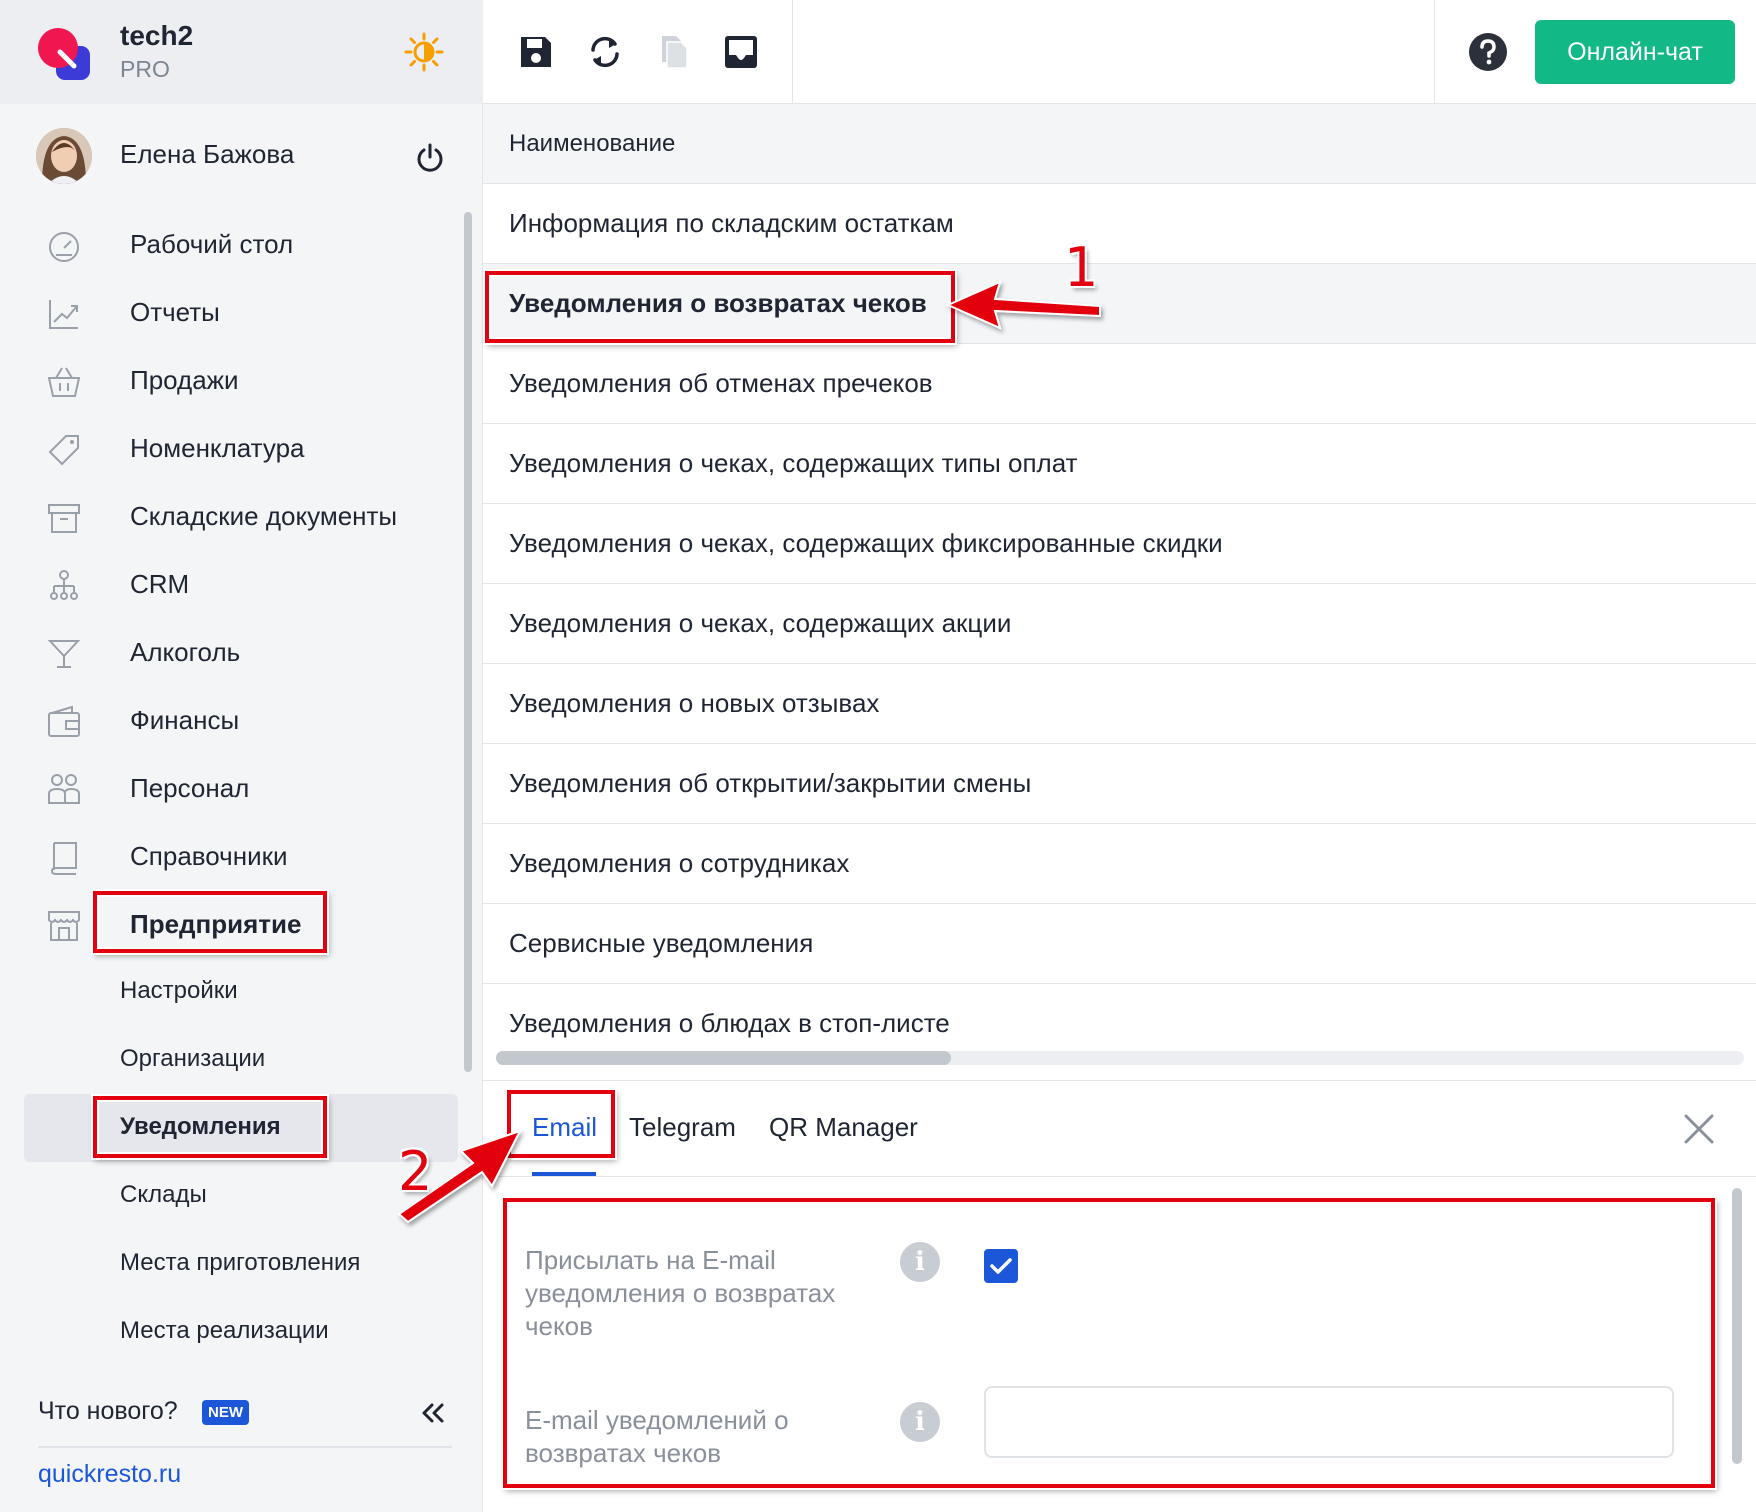 The height and width of the screenshot is (1512, 1756). I want to click on callout-number-2: 2, so click(415, 1171).